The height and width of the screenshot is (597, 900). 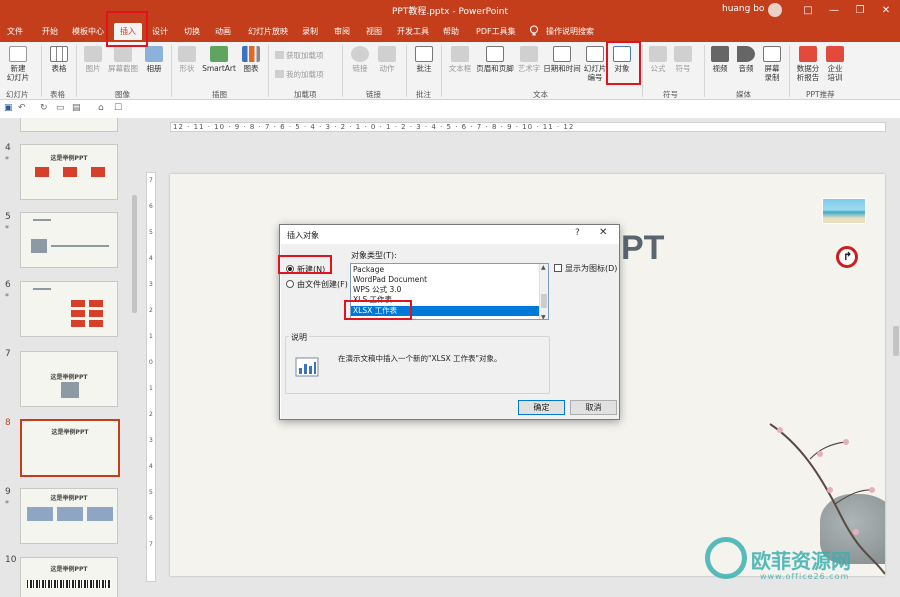 I want to click on training-icon, so click(x=835, y=54).